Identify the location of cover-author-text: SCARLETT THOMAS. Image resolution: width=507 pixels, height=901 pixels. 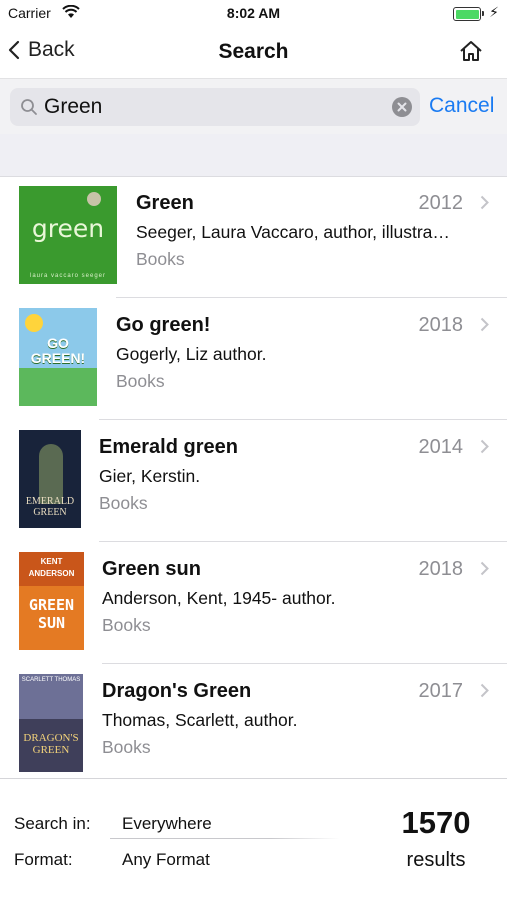
(51, 680).